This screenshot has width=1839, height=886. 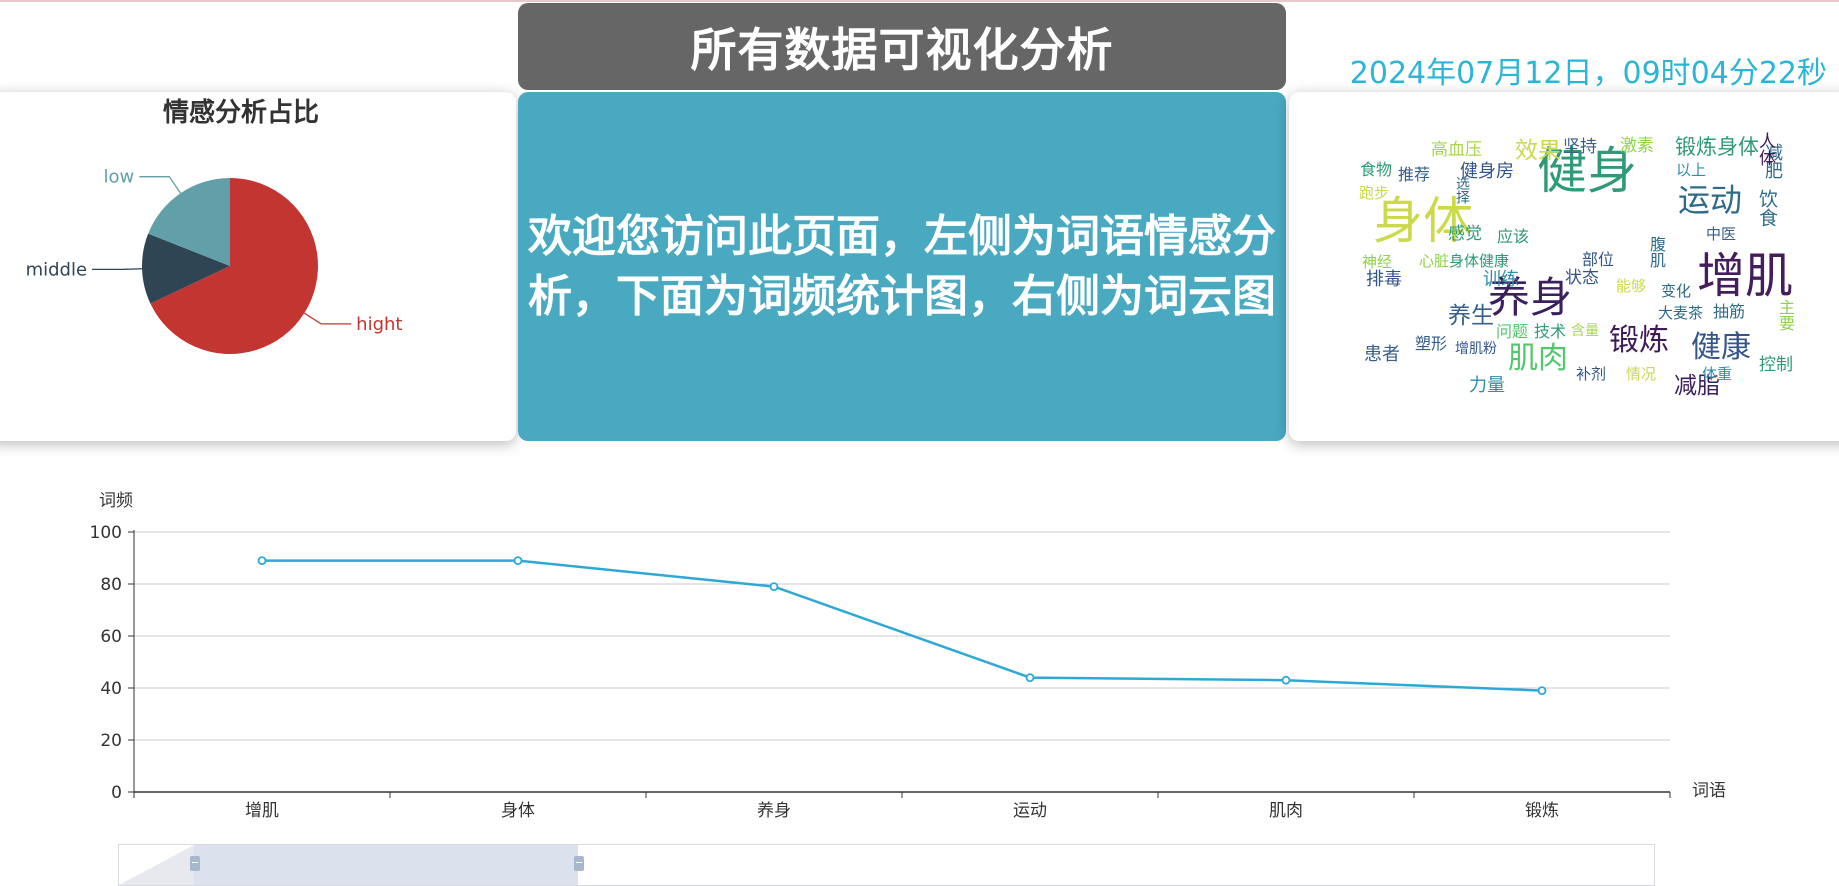 I want to click on x-tick-label-1: 身体, so click(x=518, y=811).